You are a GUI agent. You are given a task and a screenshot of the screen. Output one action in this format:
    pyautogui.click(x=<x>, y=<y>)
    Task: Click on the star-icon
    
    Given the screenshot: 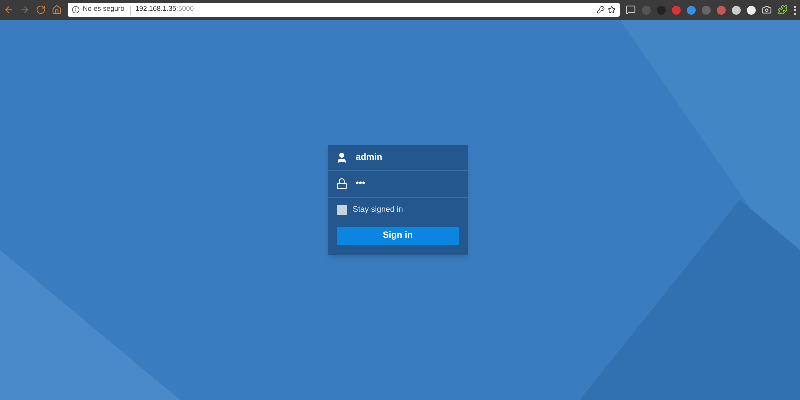 What is the action you would take?
    pyautogui.click(x=612, y=10)
    